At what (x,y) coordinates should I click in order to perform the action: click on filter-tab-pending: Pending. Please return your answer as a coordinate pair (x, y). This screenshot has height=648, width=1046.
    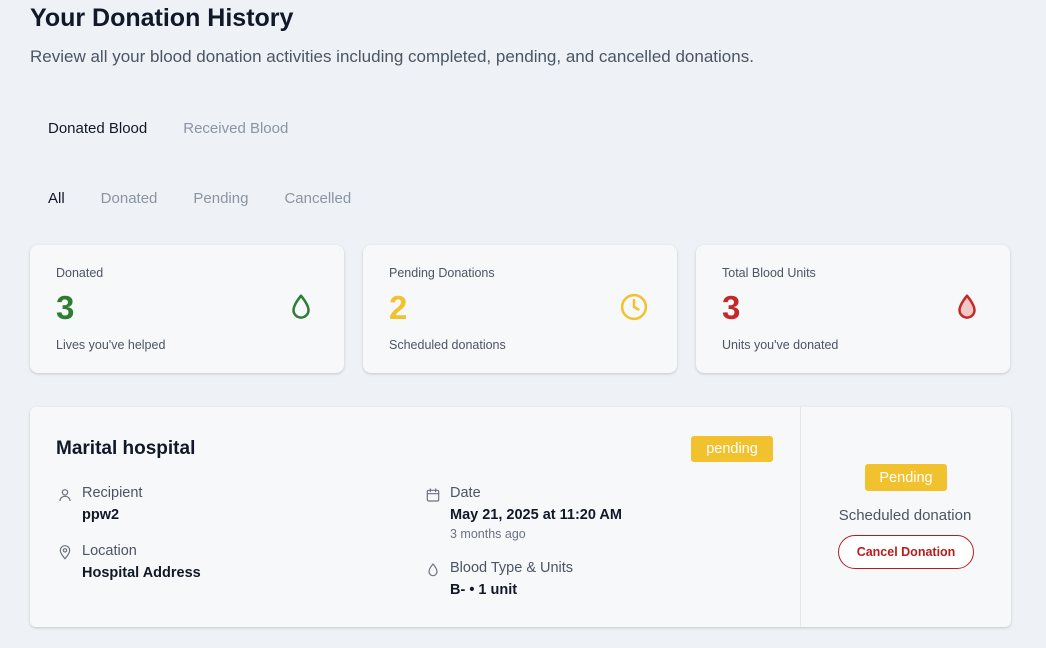
    Looking at the image, I should click on (220, 198).